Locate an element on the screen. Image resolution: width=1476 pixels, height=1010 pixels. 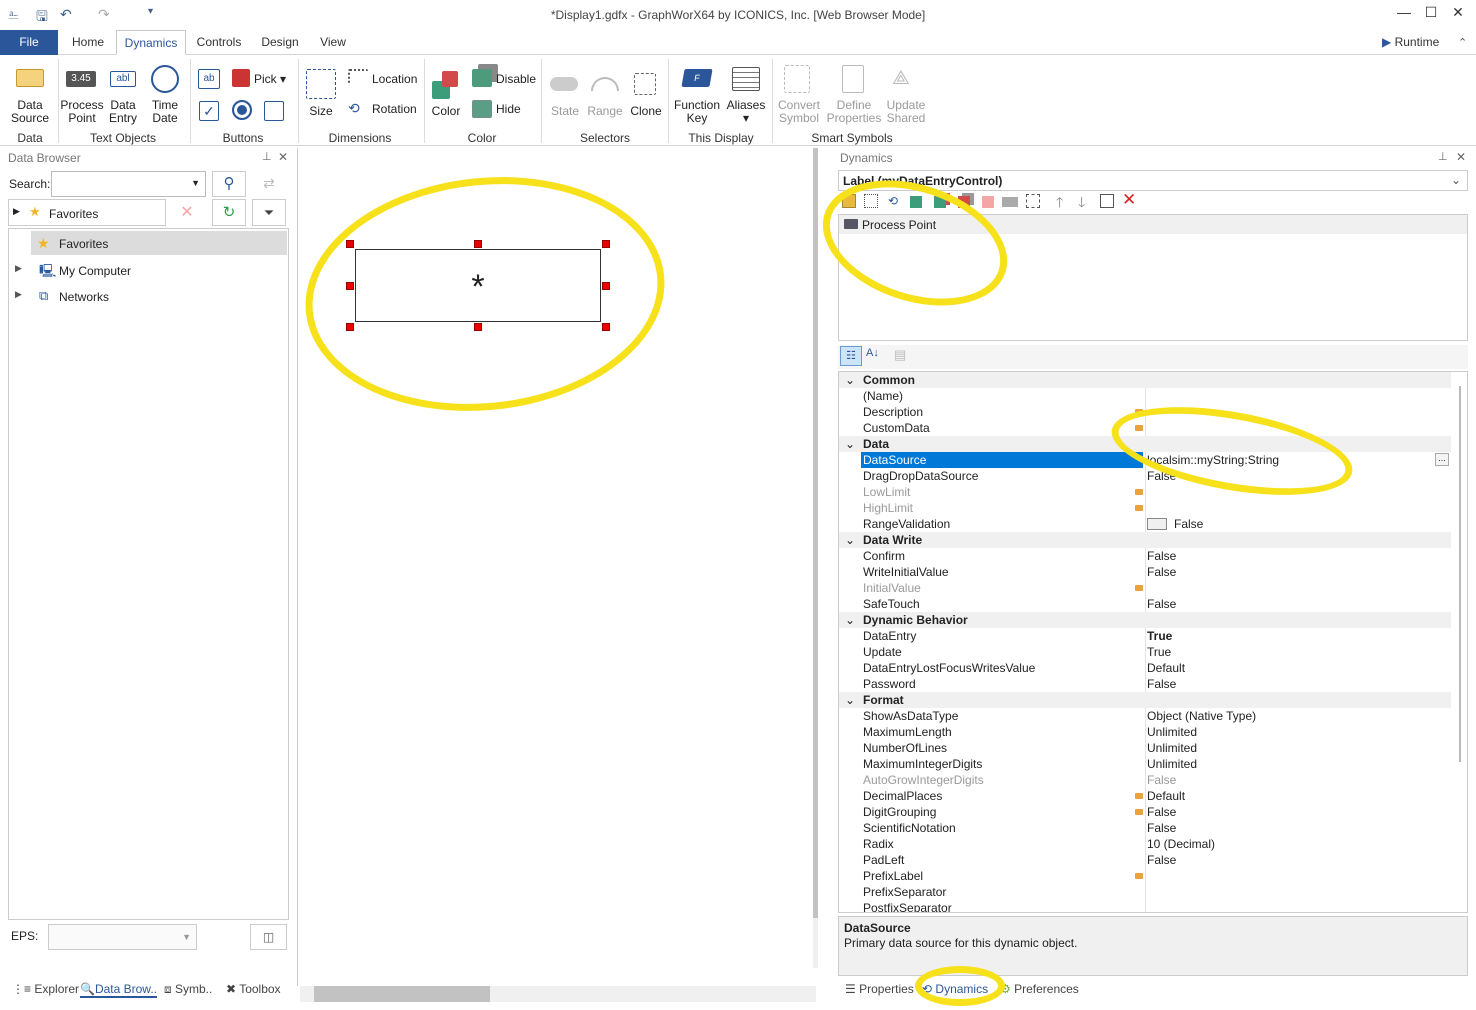
tree-item-my-computer: ▶ 🖳 My Computer is located at coordinates (148, 270).